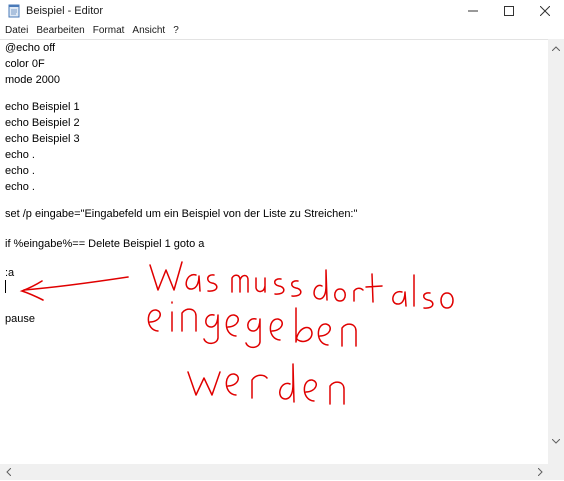  What do you see at coordinates (42, 123) in the screenshot?
I see `editor-line: echo Beispiel 2` at bounding box center [42, 123].